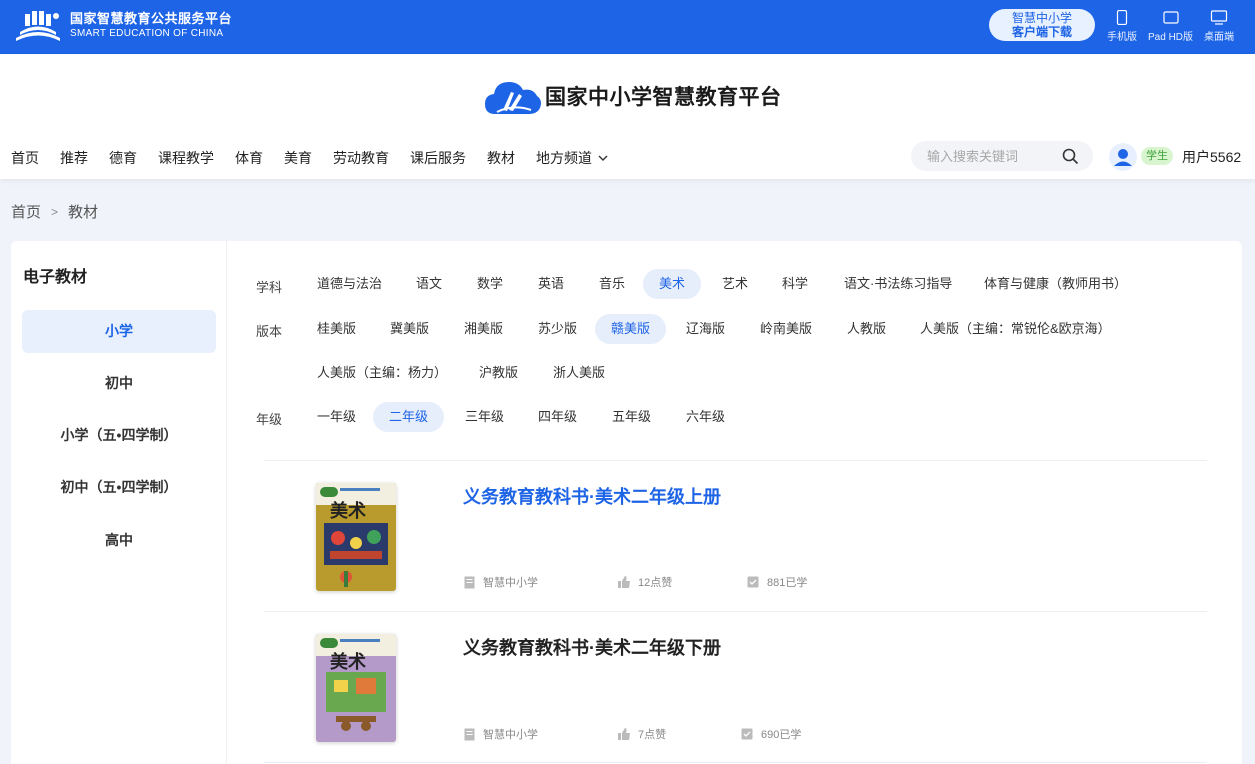 The image size is (1255, 764). I want to click on edition-chip: 人教版, so click(866, 329).